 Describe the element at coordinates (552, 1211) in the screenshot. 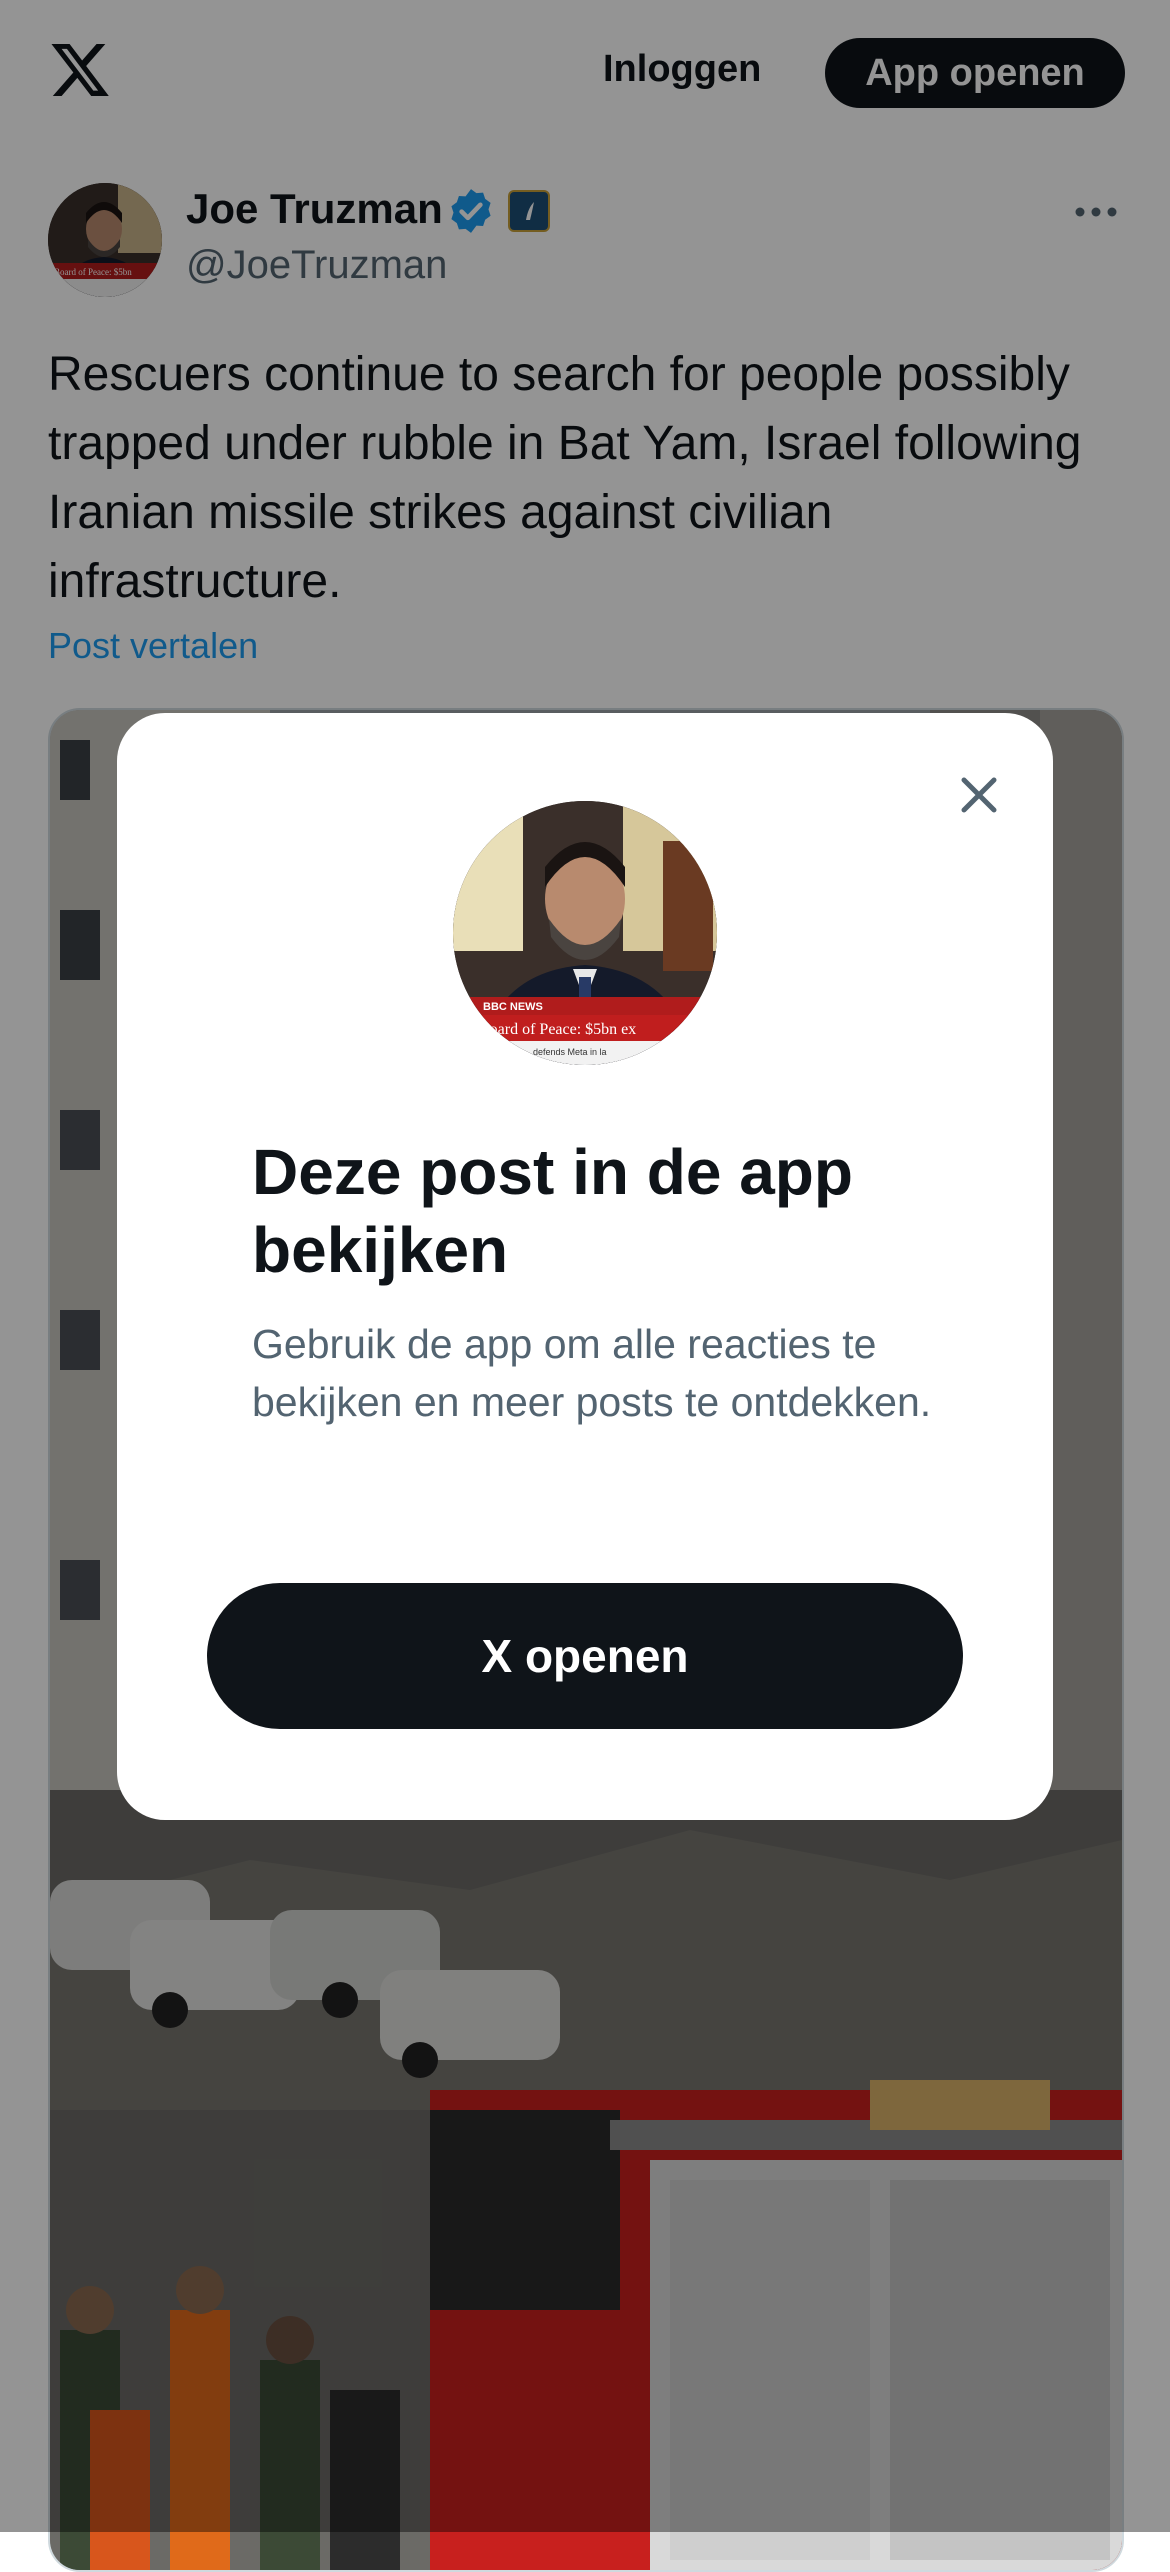

I see `modal-title: Deze post in de app bekijken` at that location.